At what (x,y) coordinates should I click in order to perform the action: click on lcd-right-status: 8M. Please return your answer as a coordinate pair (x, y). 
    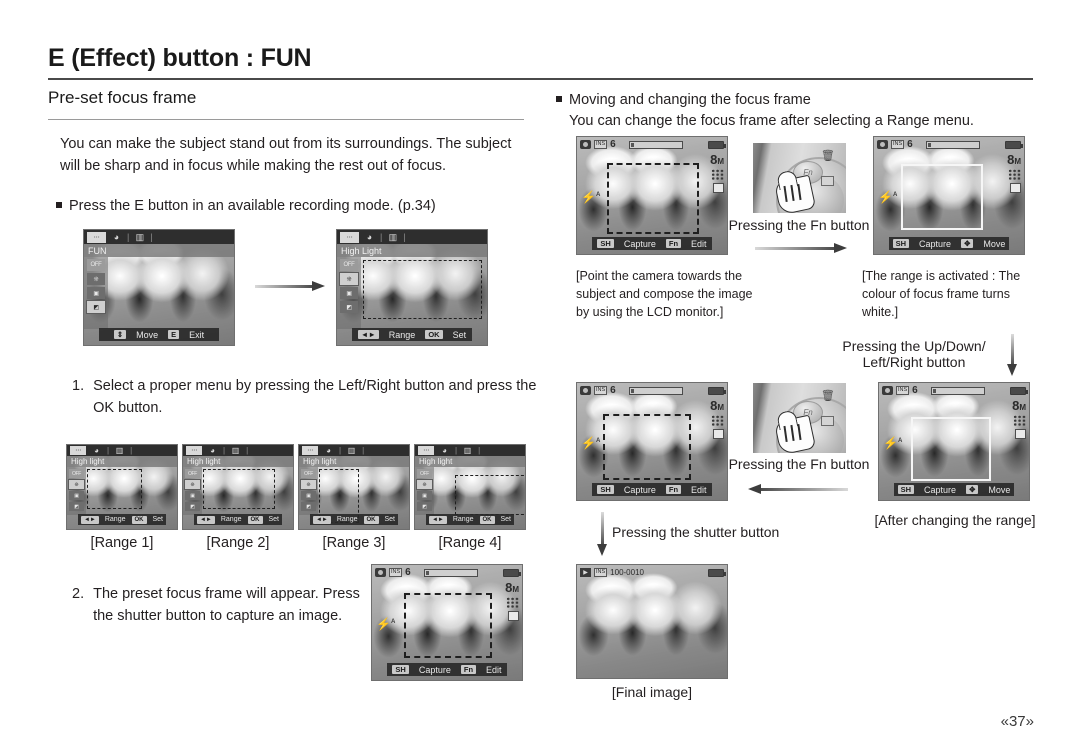
    Looking at the image, I should click on (512, 601).